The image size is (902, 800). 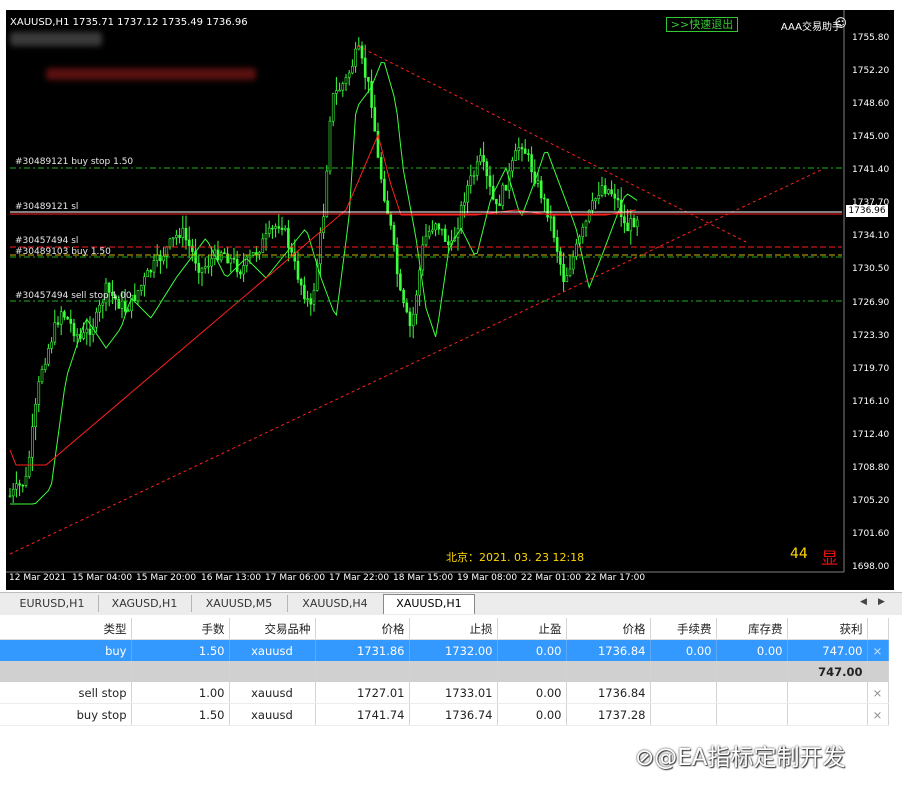 What do you see at coordinates (871, 203) in the screenshot?
I see `price-tick-label: 1737.70` at bounding box center [871, 203].